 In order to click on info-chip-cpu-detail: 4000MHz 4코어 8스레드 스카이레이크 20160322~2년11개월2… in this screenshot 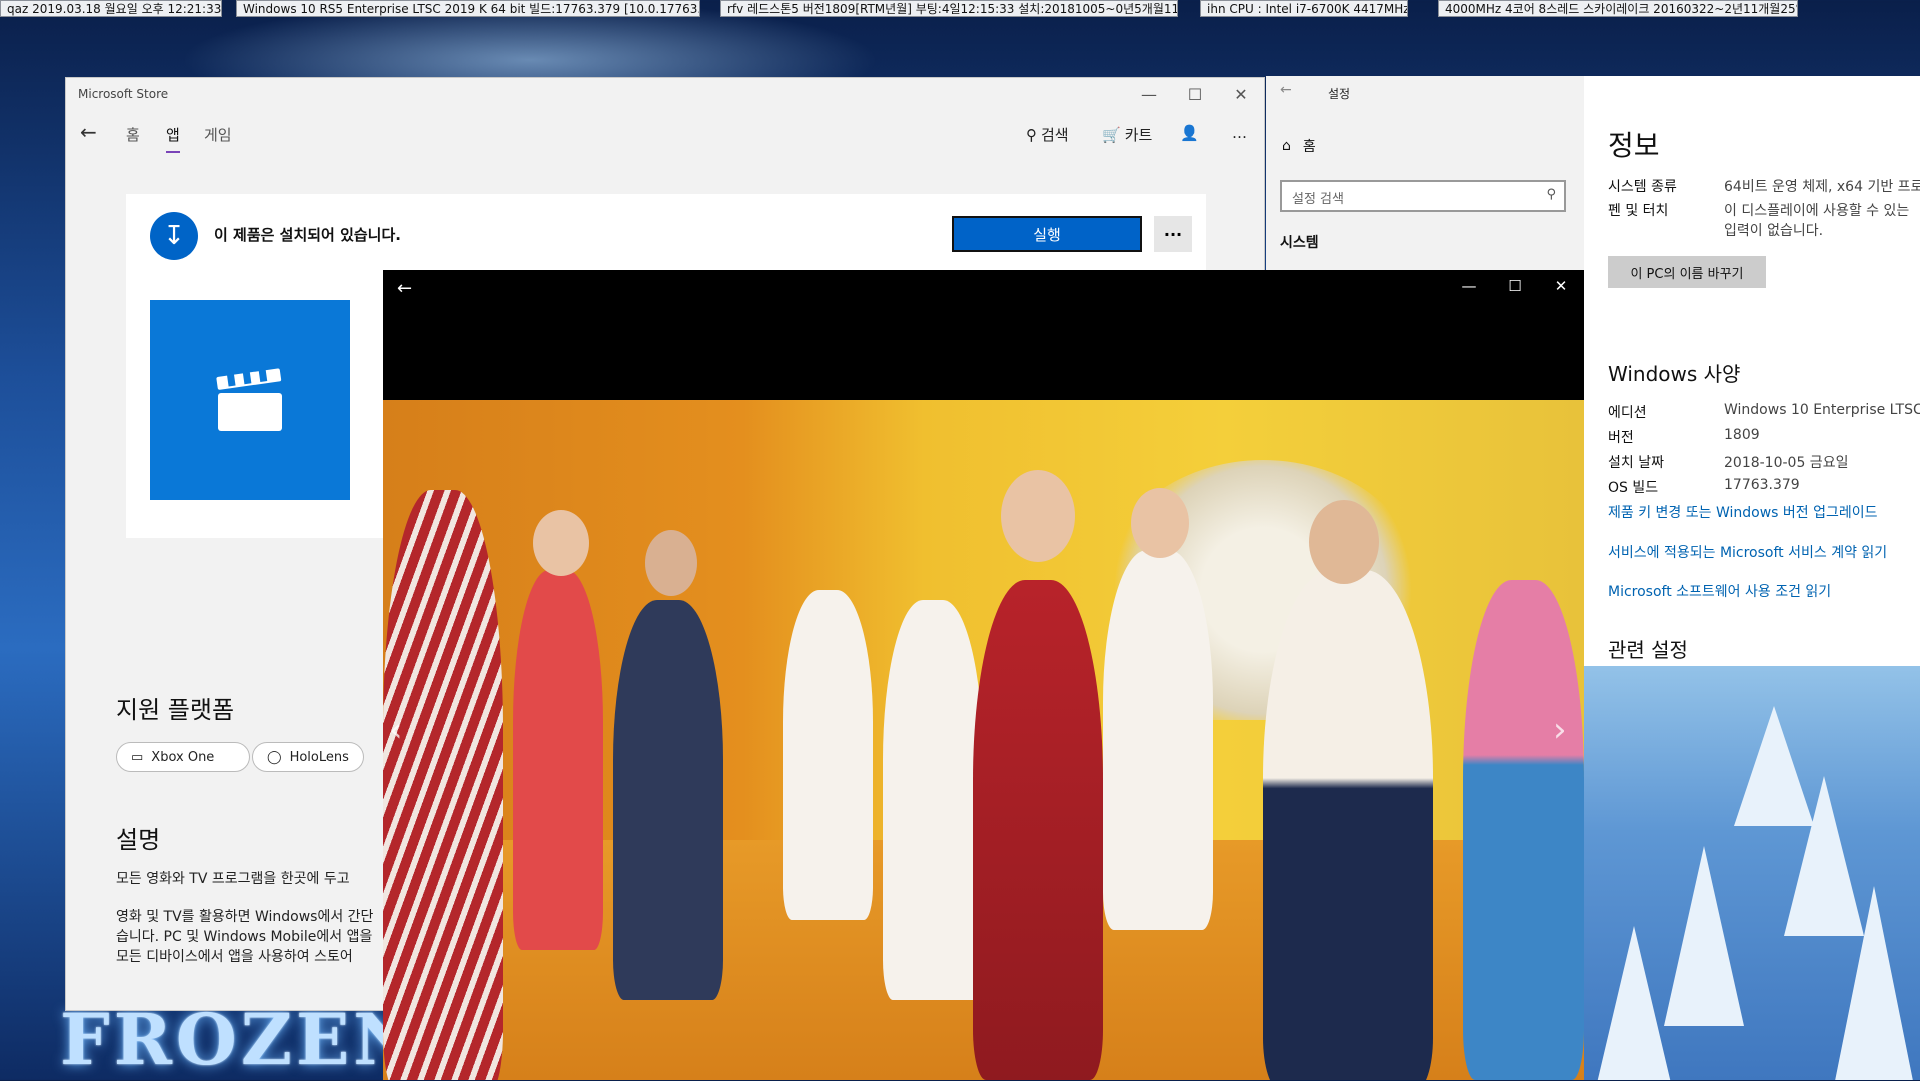, I will do `click(1618, 8)`.